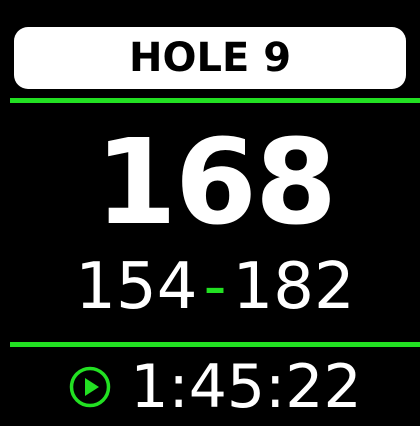 This screenshot has height=426, width=420. I want to click on front-distance: 154, so click(136, 287).